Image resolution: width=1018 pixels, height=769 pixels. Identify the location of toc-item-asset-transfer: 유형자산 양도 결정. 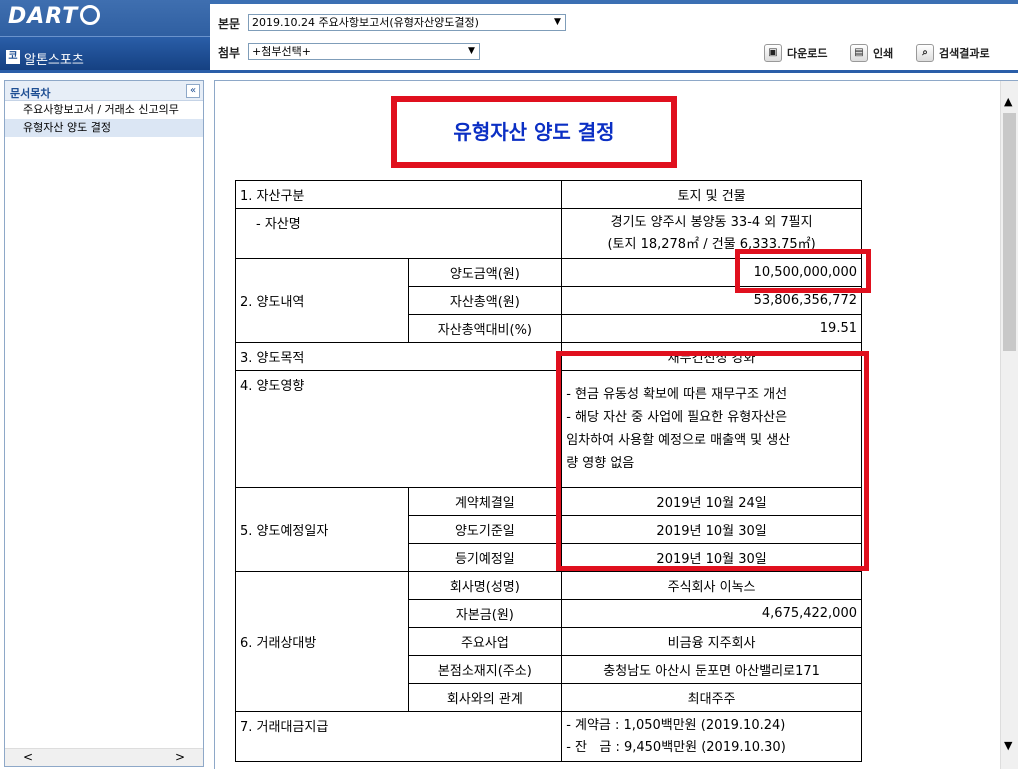
(104, 128).